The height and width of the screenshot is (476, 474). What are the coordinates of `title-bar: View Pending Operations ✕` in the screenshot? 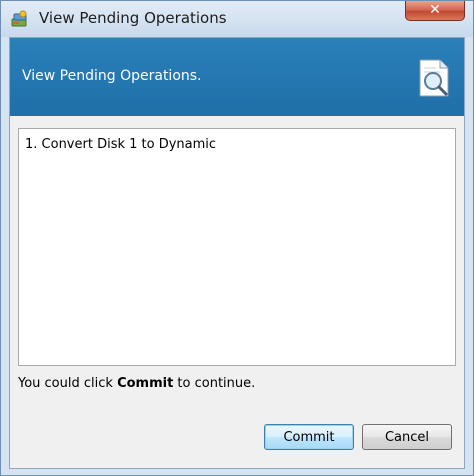 It's located at (237, 19).